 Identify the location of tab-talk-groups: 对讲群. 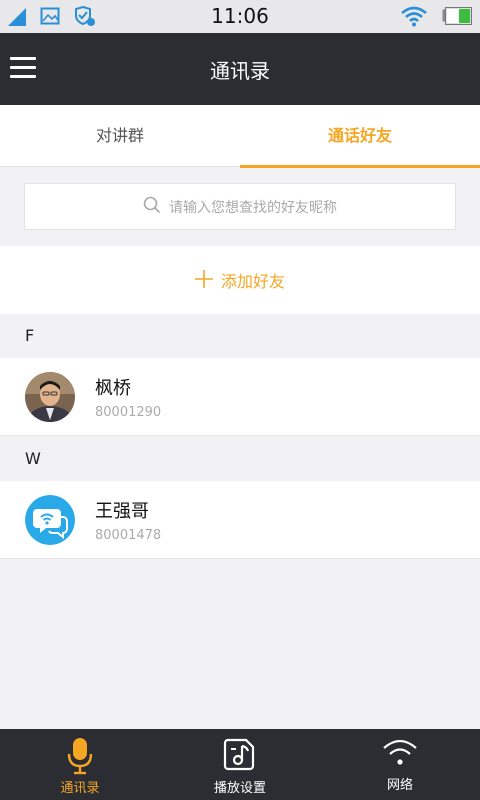
(120, 136).